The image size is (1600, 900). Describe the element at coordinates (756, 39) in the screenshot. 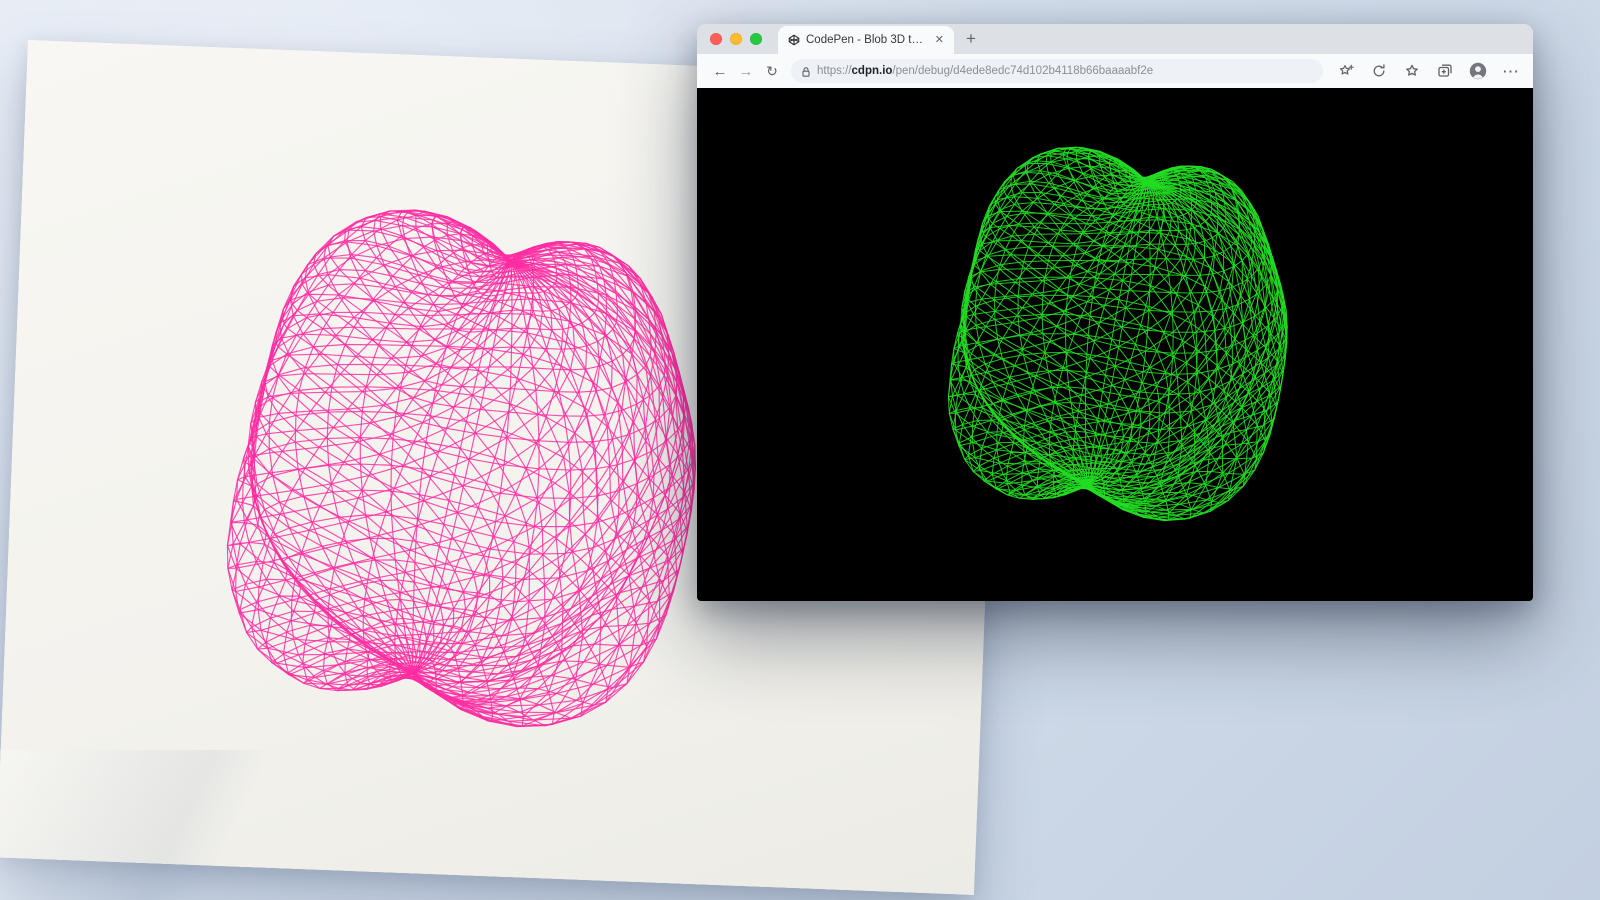

I see `zoom-window-button` at that location.